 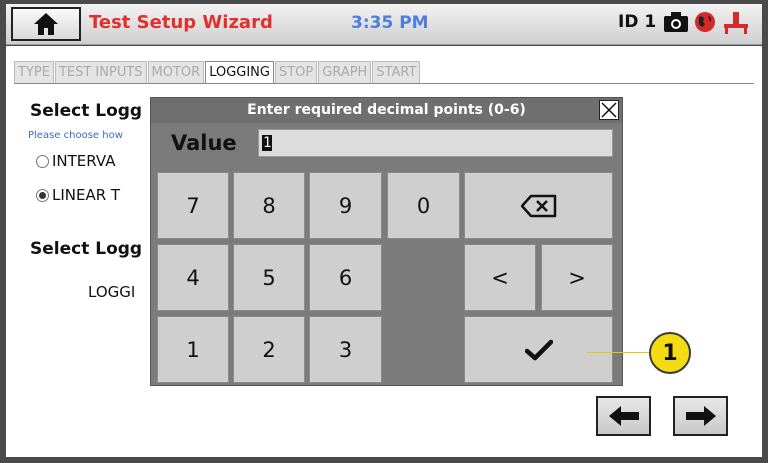 I want to click on next-button, so click(x=700, y=416).